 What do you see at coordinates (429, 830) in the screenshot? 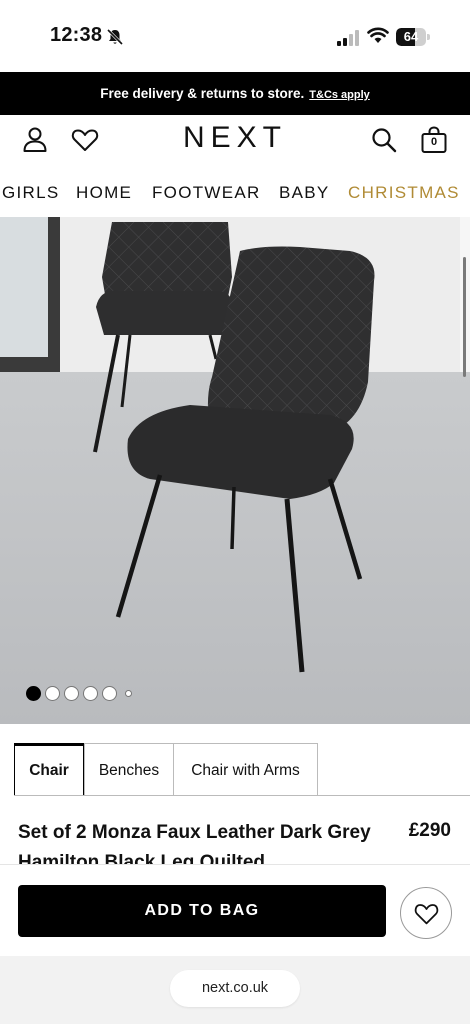
I see `product-price: £290` at bounding box center [429, 830].